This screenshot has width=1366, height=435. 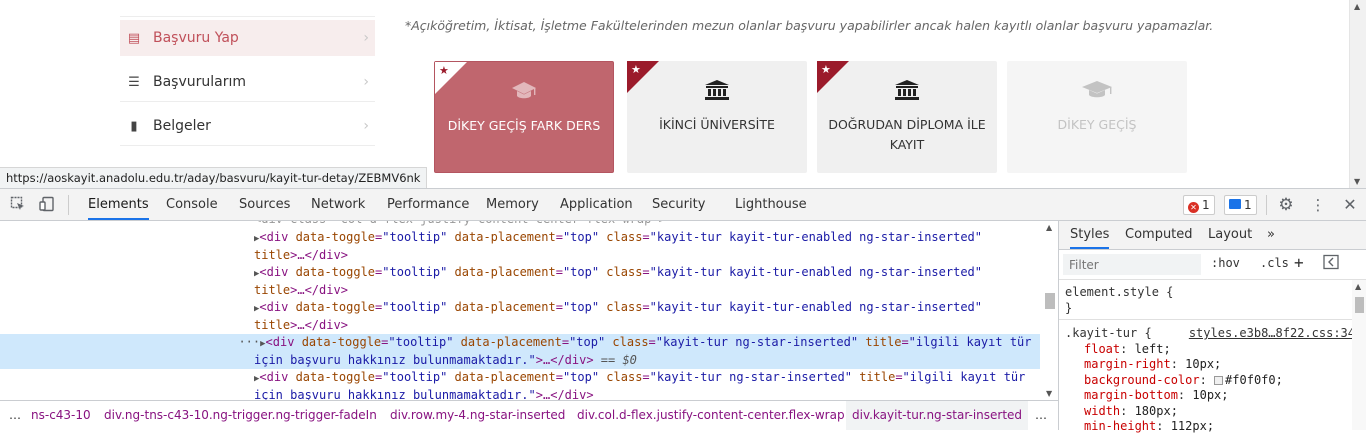 What do you see at coordinates (1120, 426) in the screenshot?
I see `css-property: min-height` at bounding box center [1120, 426].